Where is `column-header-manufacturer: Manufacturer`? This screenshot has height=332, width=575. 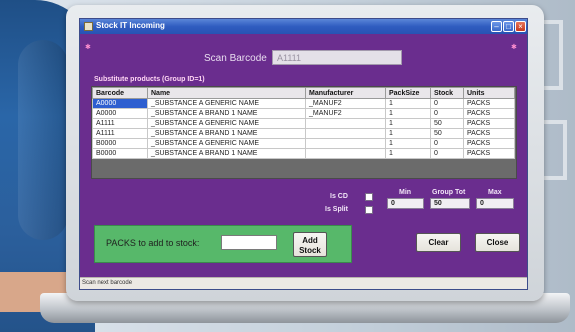 column-header-manufacturer: Manufacturer is located at coordinates (345, 93).